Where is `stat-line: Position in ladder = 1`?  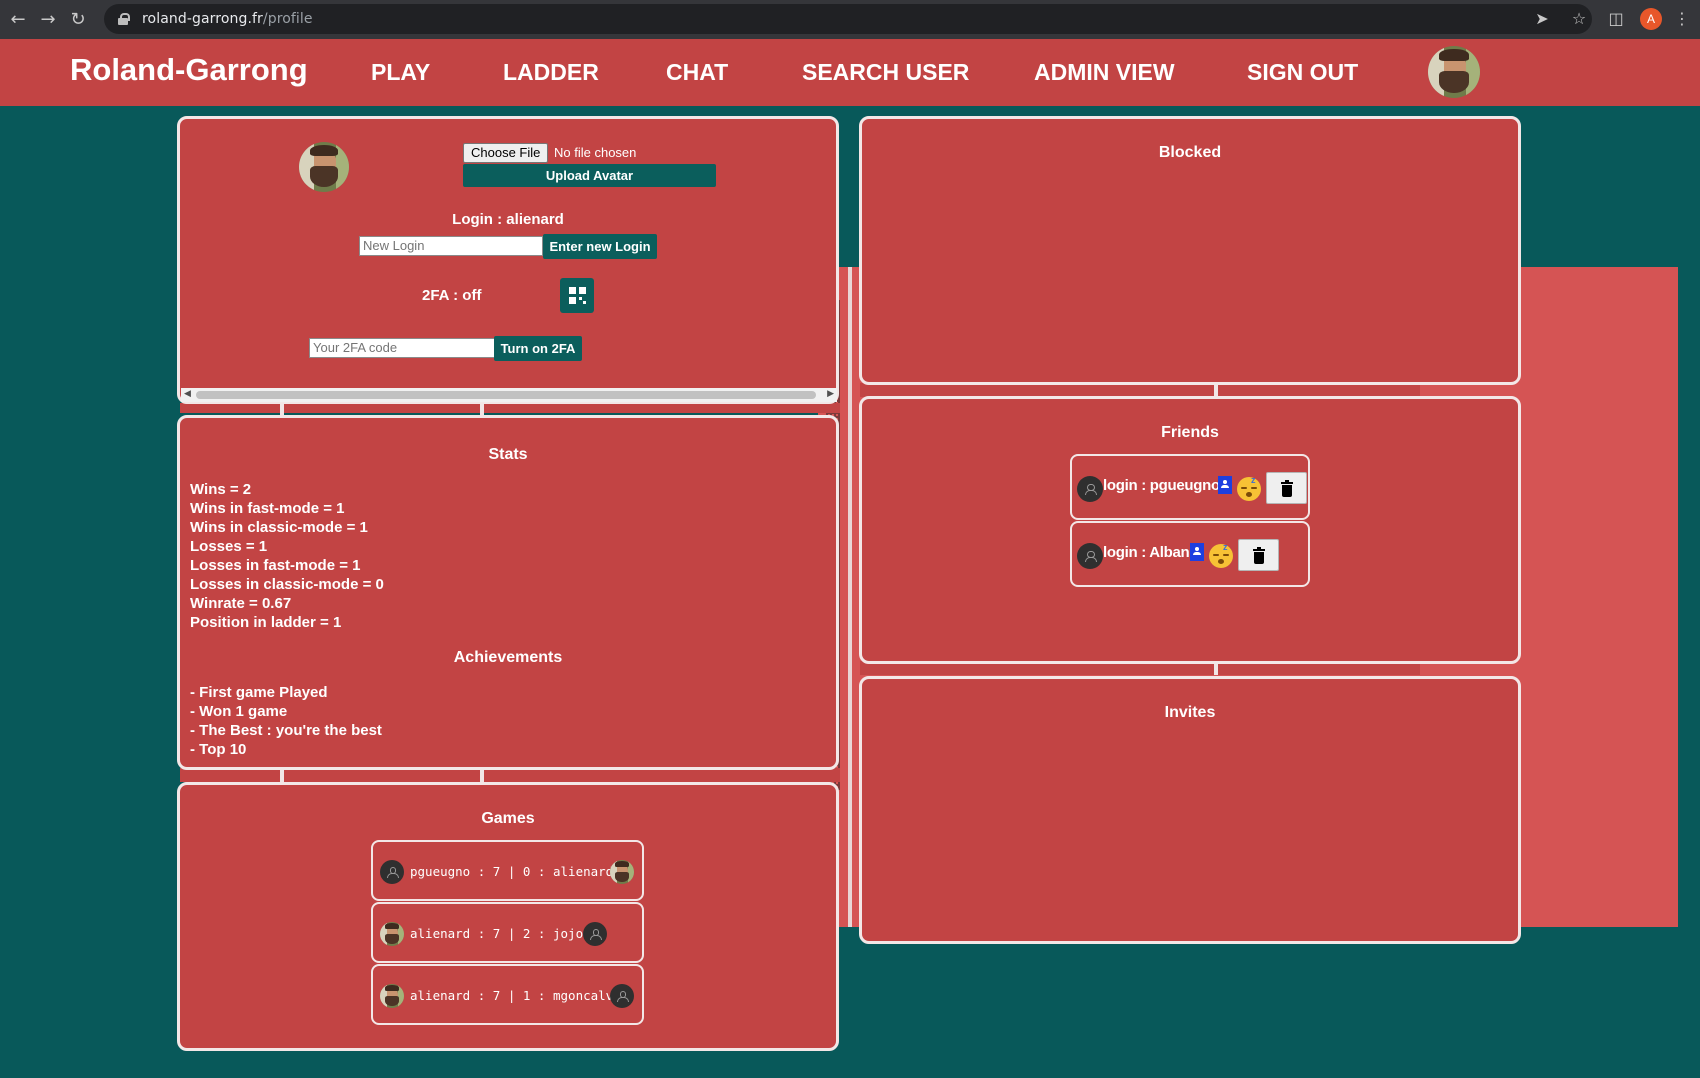
stat-line: Position in ladder = 1 is located at coordinates (266, 622).